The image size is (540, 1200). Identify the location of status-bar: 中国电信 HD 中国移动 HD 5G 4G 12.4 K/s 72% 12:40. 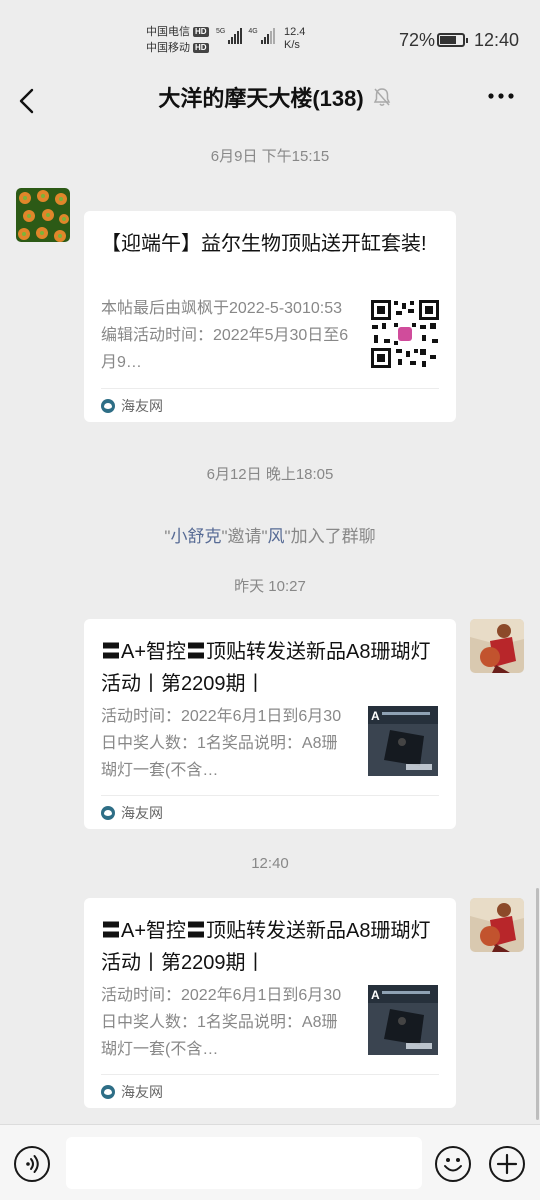
(270, 39).